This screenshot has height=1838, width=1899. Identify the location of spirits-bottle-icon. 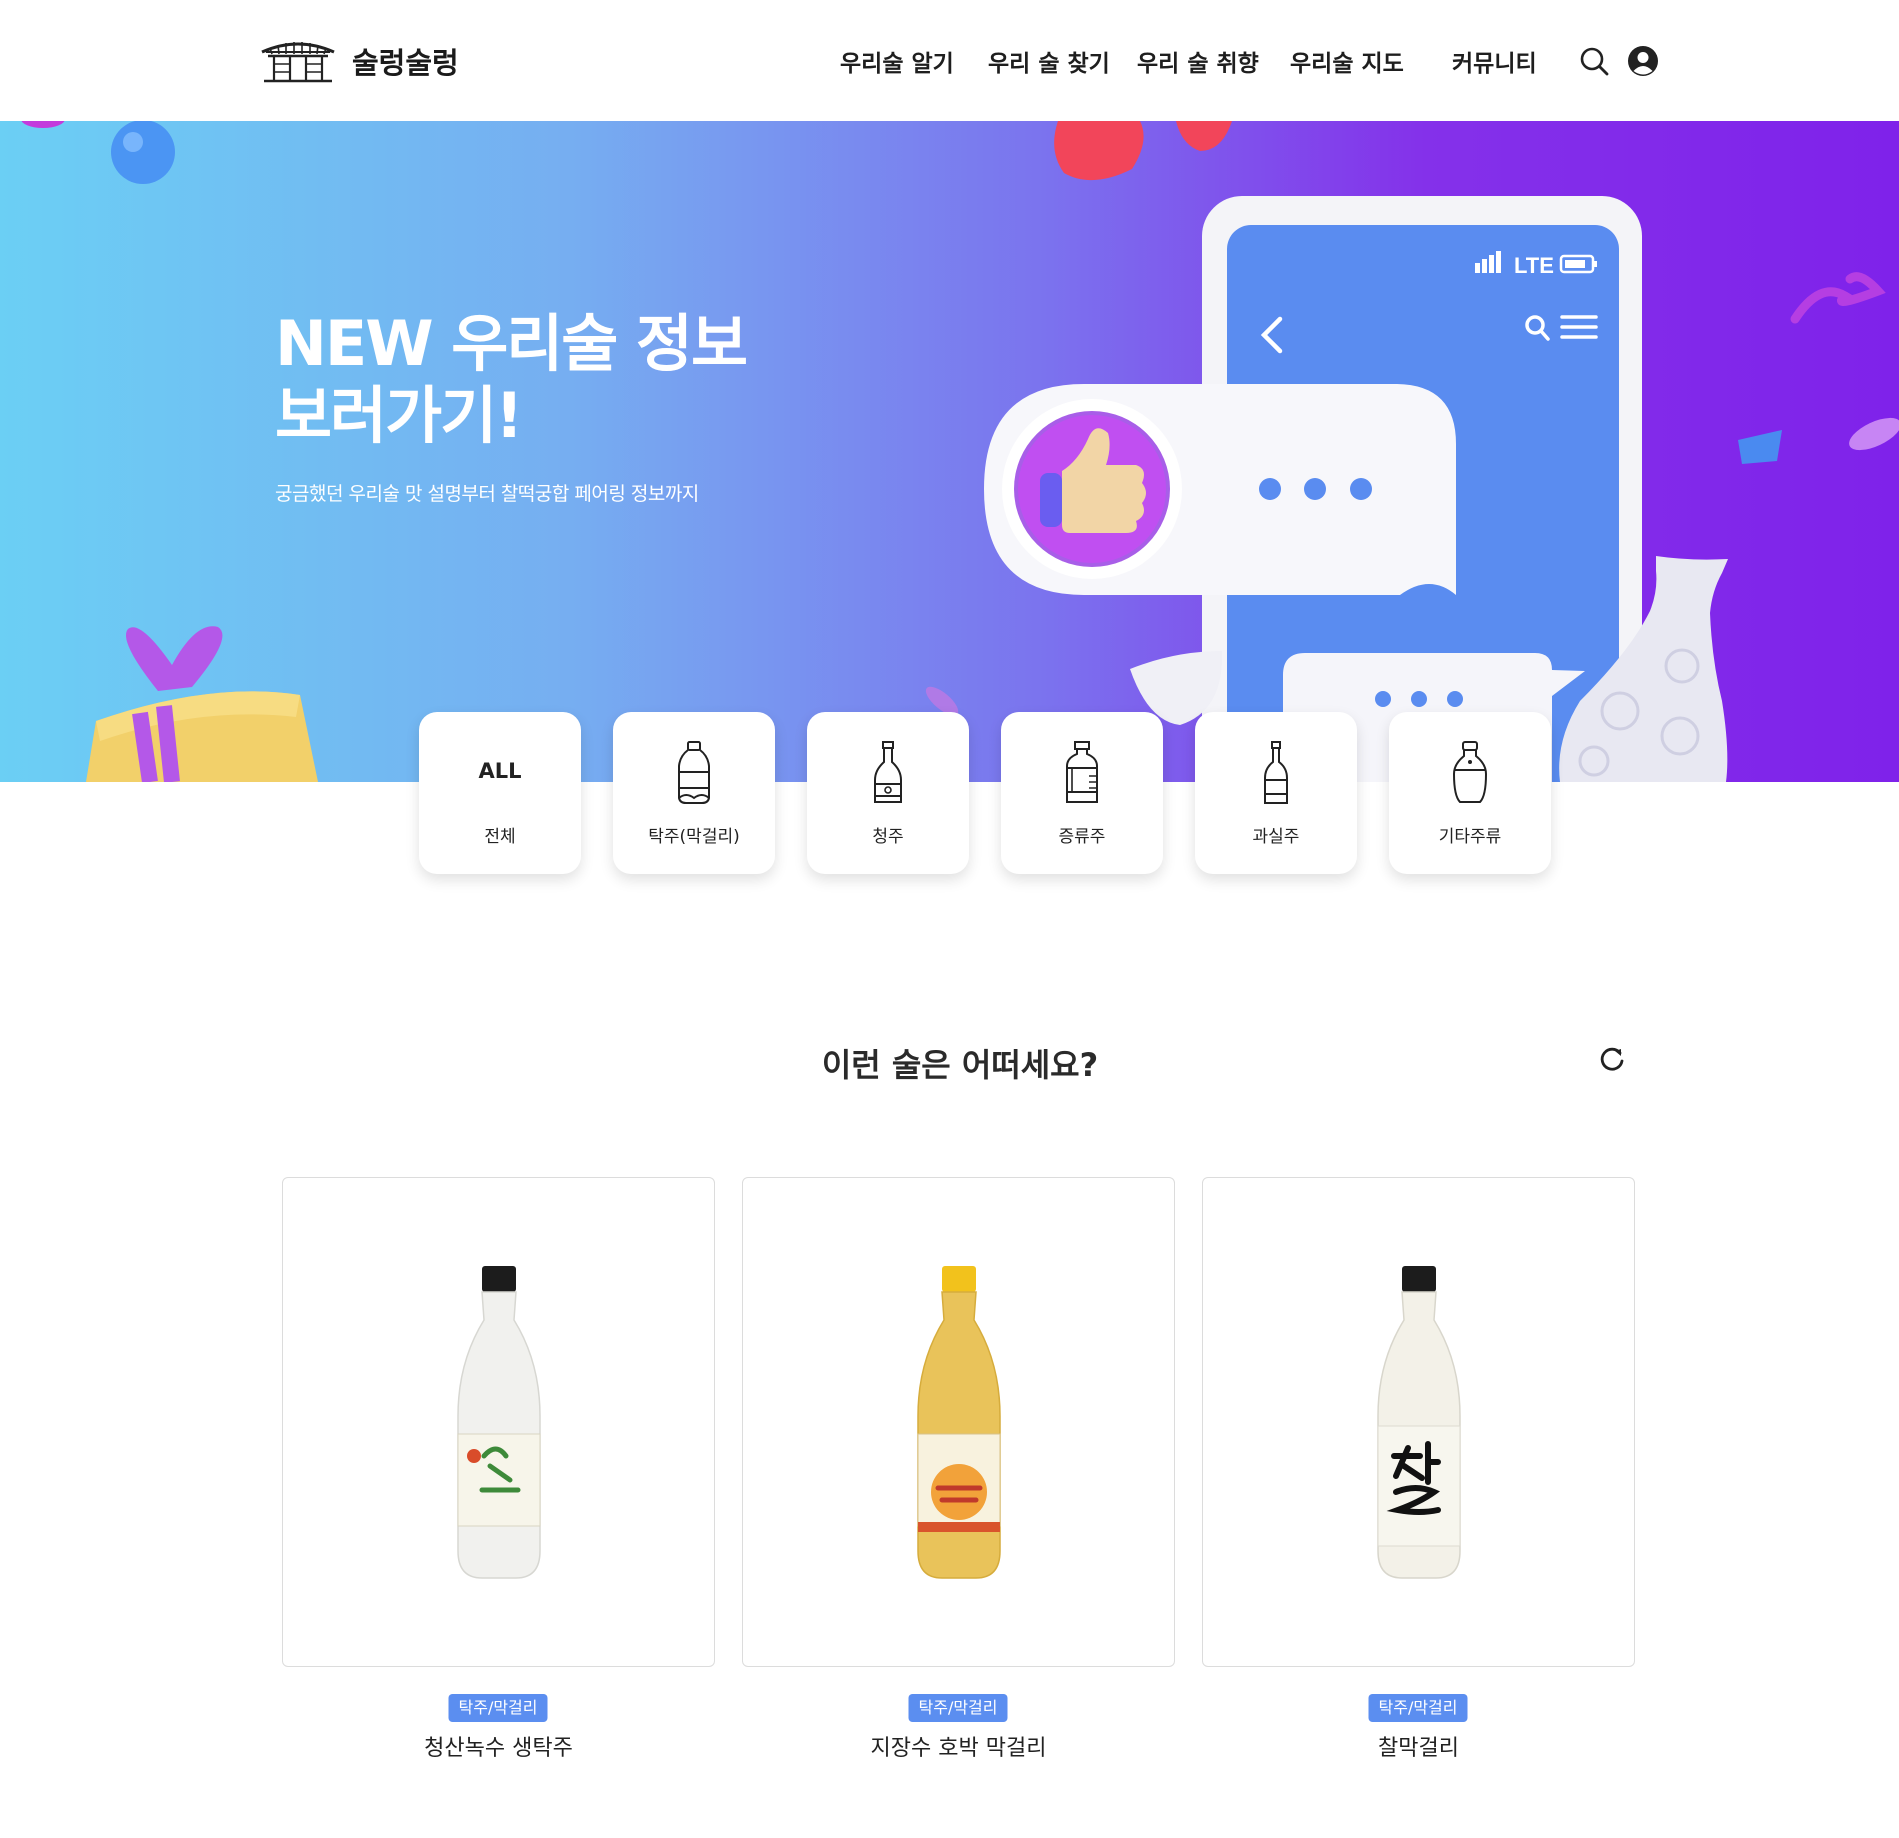
(1082, 772).